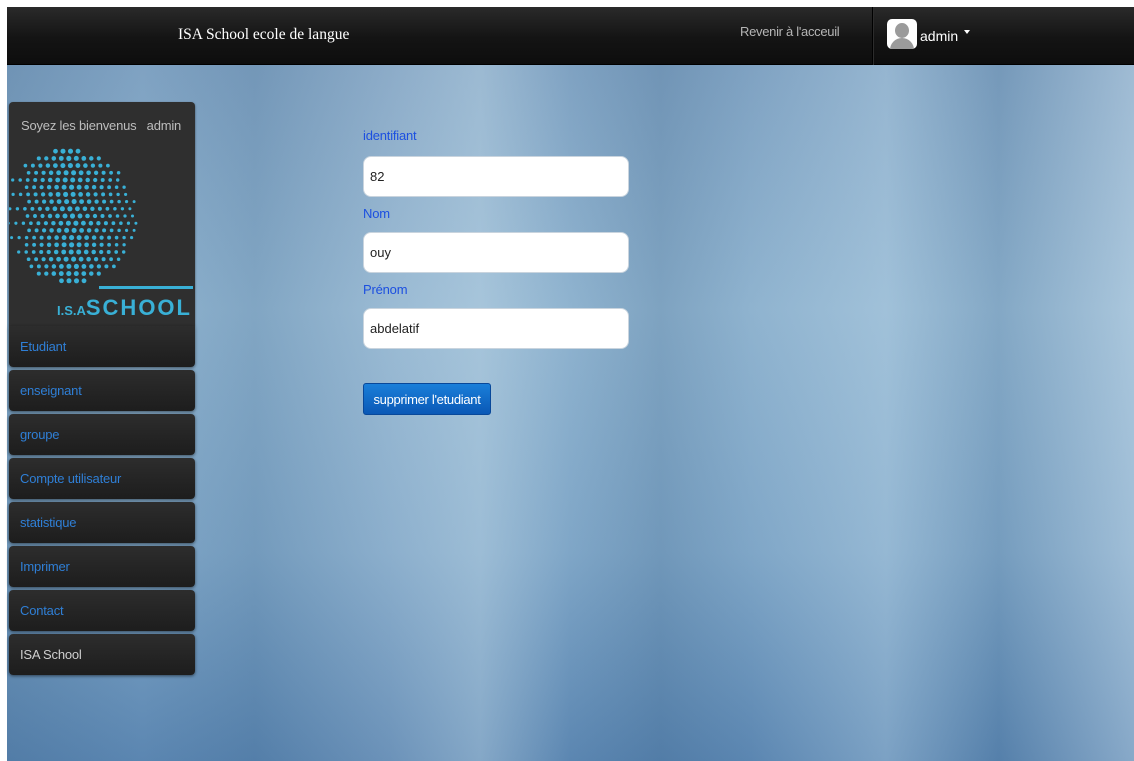  I want to click on sidebar-item-isa-school: ISA School, so click(102, 654).